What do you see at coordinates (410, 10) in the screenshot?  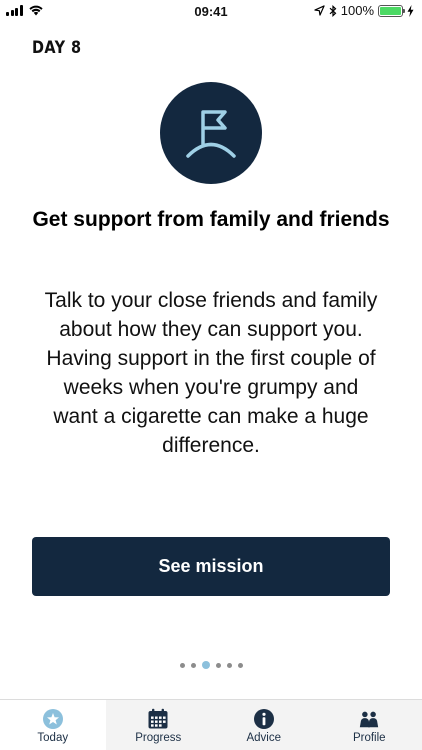 I see `charging-bolt-icon` at bounding box center [410, 10].